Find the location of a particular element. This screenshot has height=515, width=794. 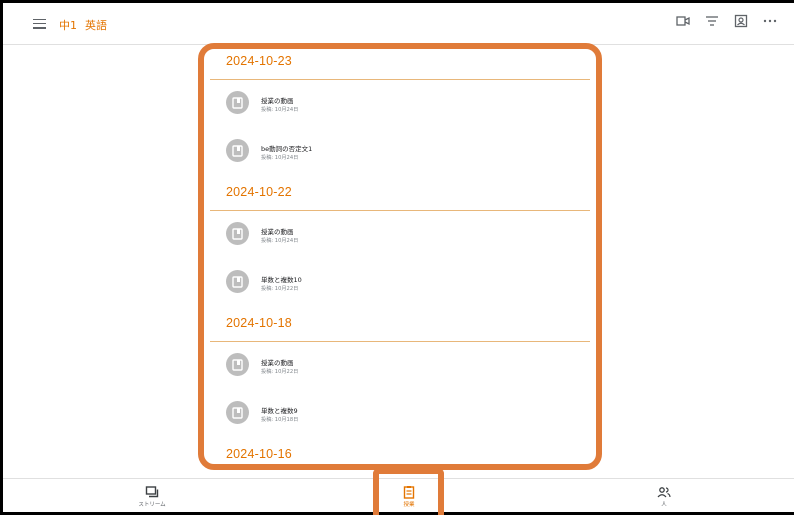

item-posted: 投稿: 10月18日 is located at coordinates (280, 420).